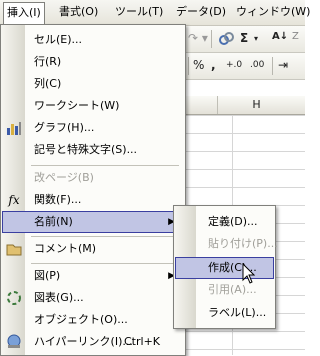  Describe the element at coordinates (295, 36) in the screenshot. I see `sort-descending-icon: Z` at that location.